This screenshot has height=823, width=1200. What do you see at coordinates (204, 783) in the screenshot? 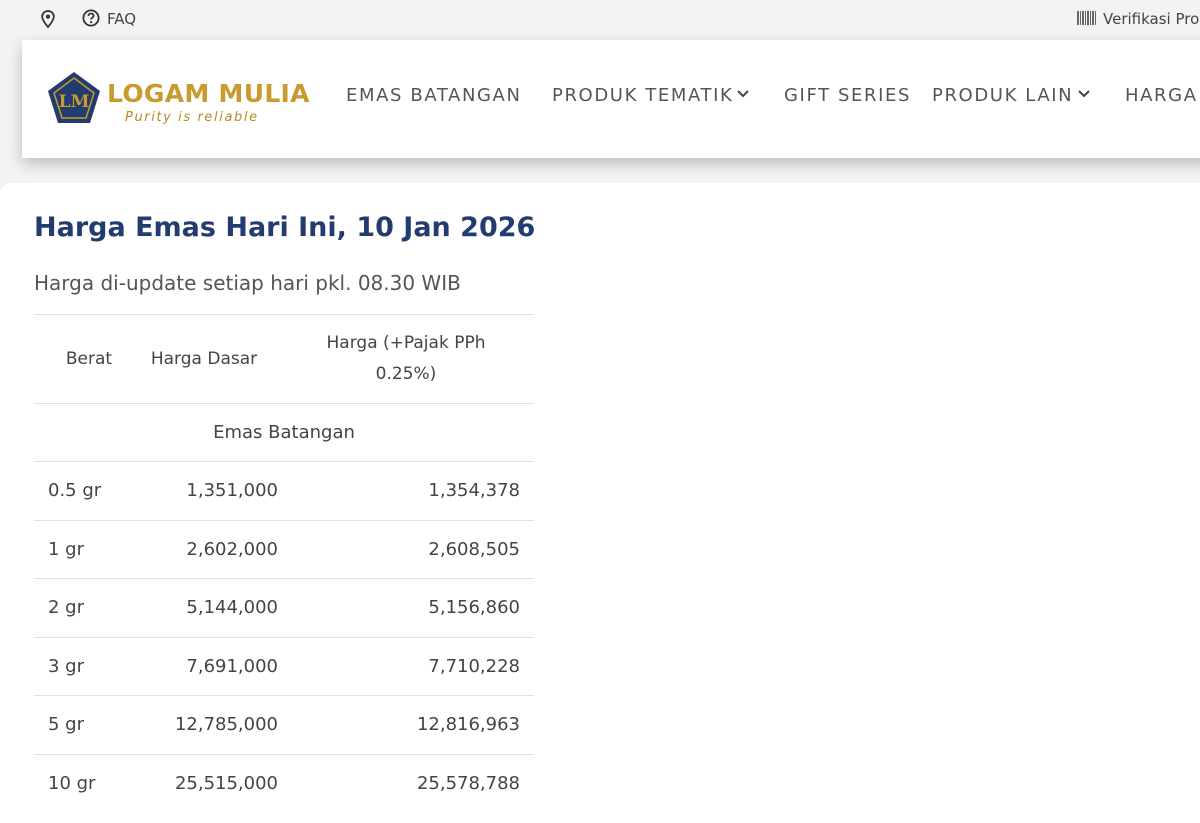
I see `cell-harga-dasar: 25,515,000` at bounding box center [204, 783].